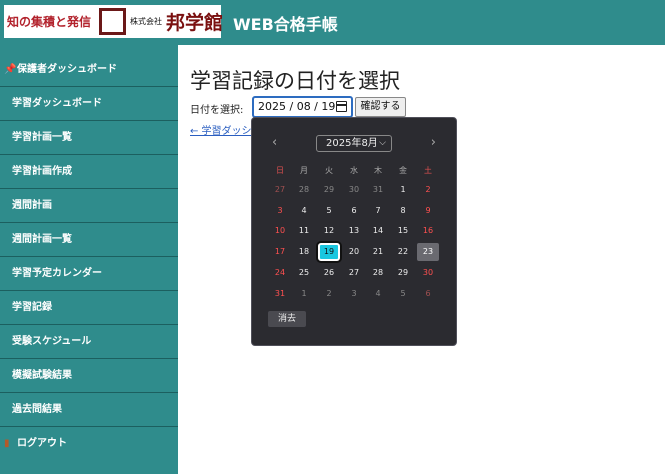 The height and width of the screenshot is (474, 665). Describe the element at coordinates (10, 69) in the screenshot. I see `pin-icon: 📌` at that location.